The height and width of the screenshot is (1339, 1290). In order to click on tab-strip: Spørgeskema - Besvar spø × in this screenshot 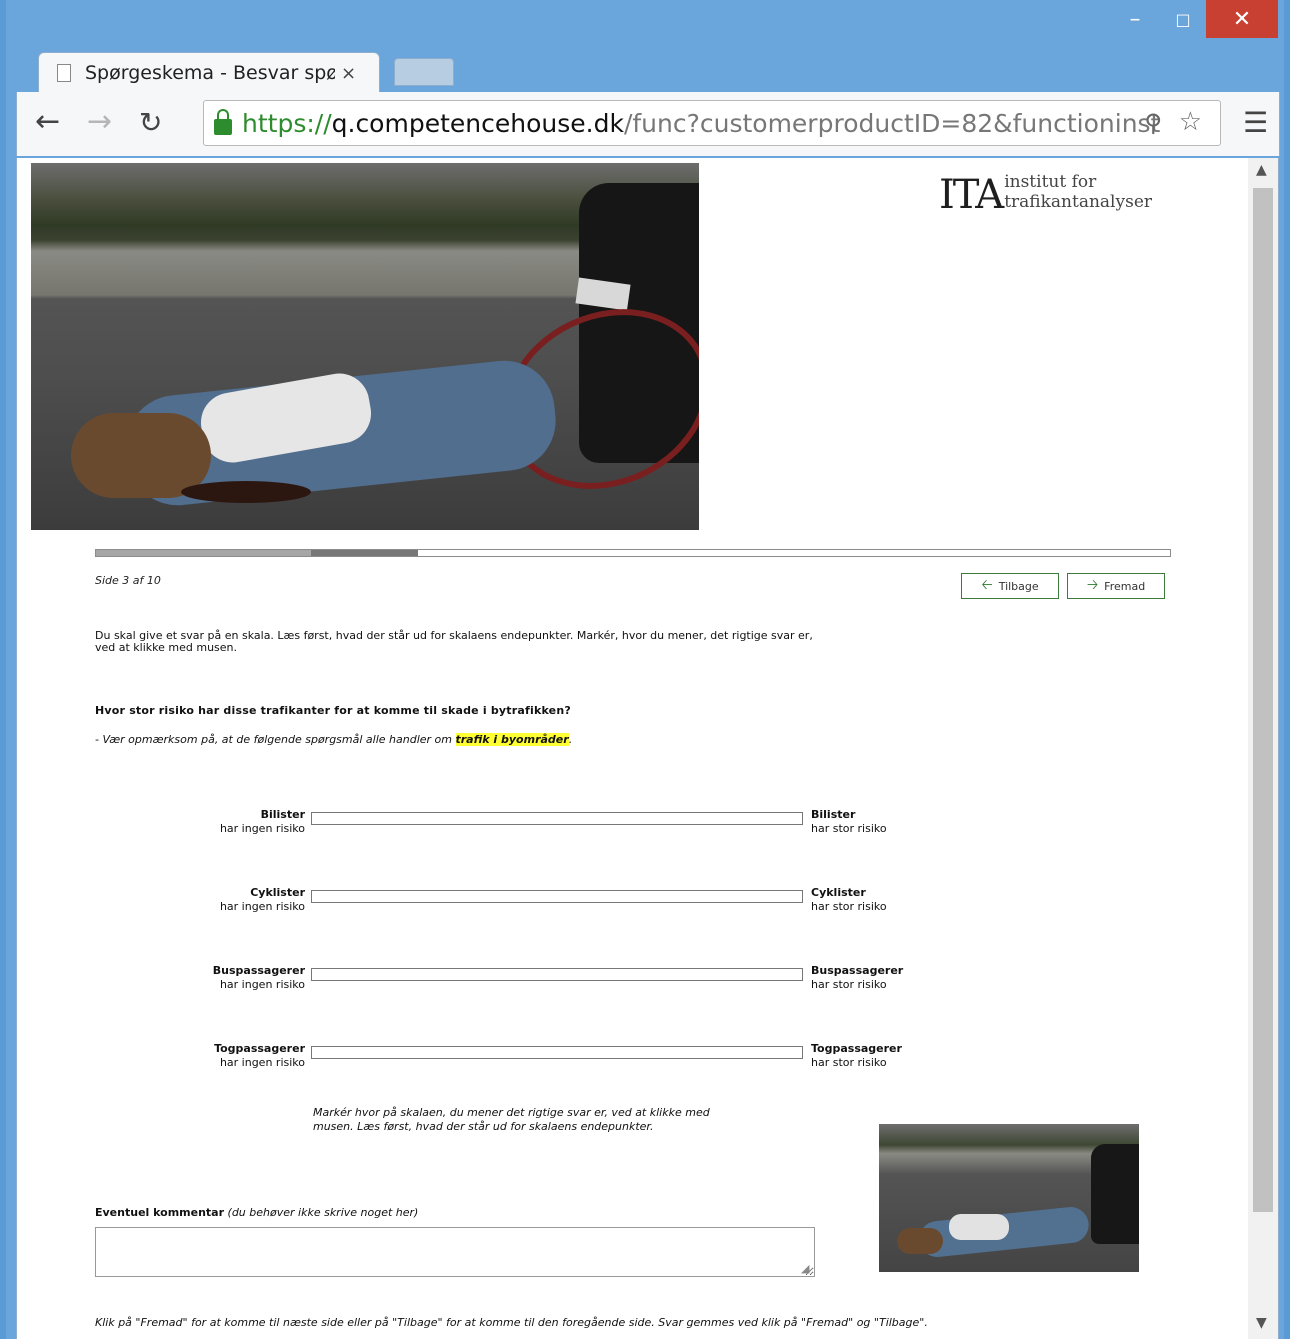, I will do `click(650, 68)`.